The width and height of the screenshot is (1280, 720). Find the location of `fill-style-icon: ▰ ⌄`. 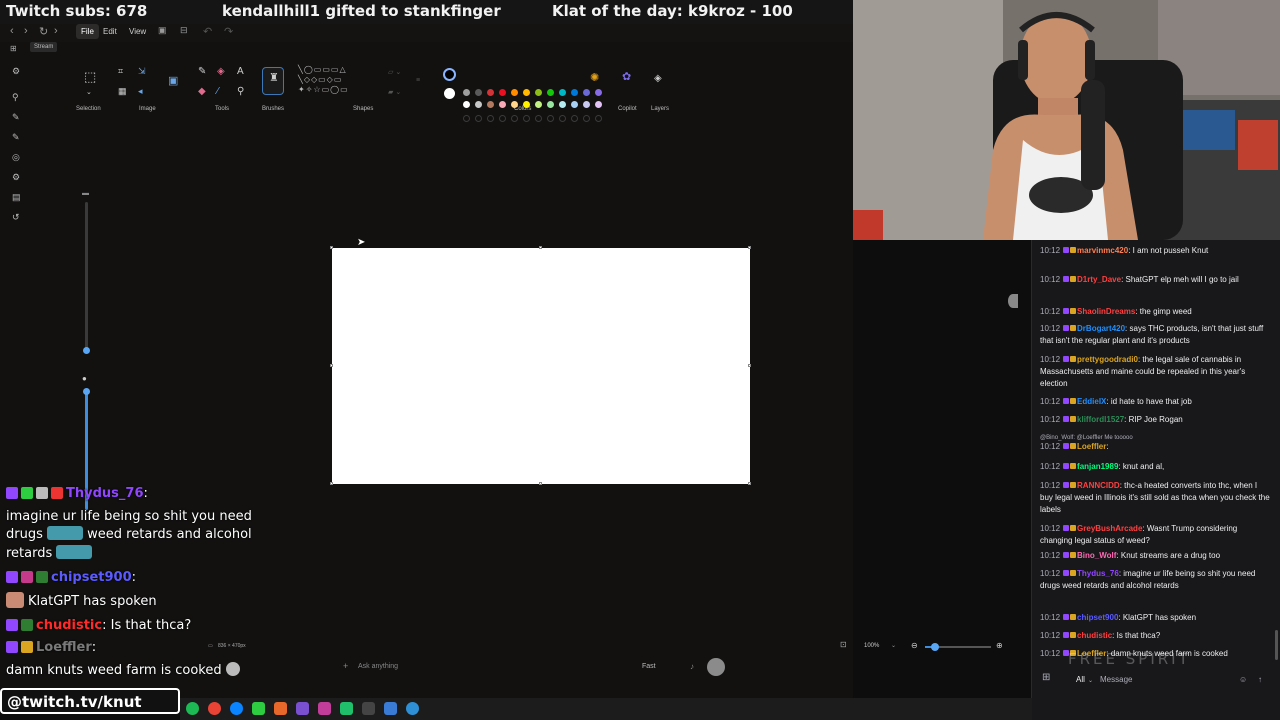

fill-style-icon: ▰ ⌄ is located at coordinates (394, 93).